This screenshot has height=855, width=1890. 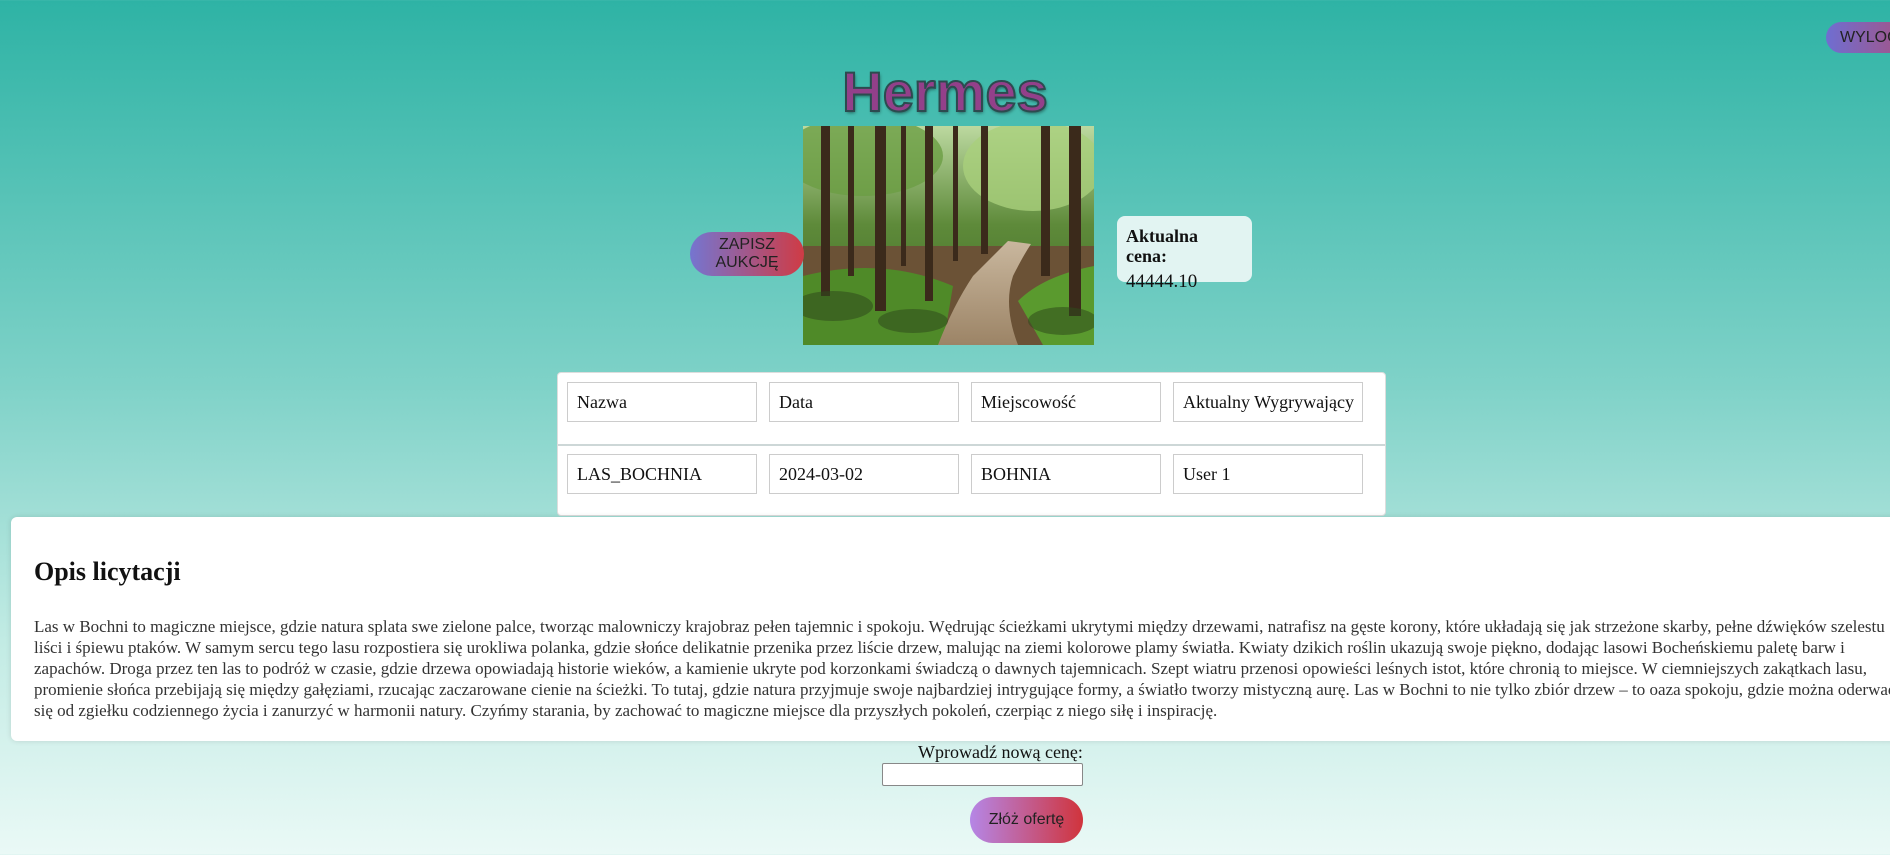 What do you see at coordinates (1066, 474) in the screenshot?
I see `table-cell-city: BOHNIA` at bounding box center [1066, 474].